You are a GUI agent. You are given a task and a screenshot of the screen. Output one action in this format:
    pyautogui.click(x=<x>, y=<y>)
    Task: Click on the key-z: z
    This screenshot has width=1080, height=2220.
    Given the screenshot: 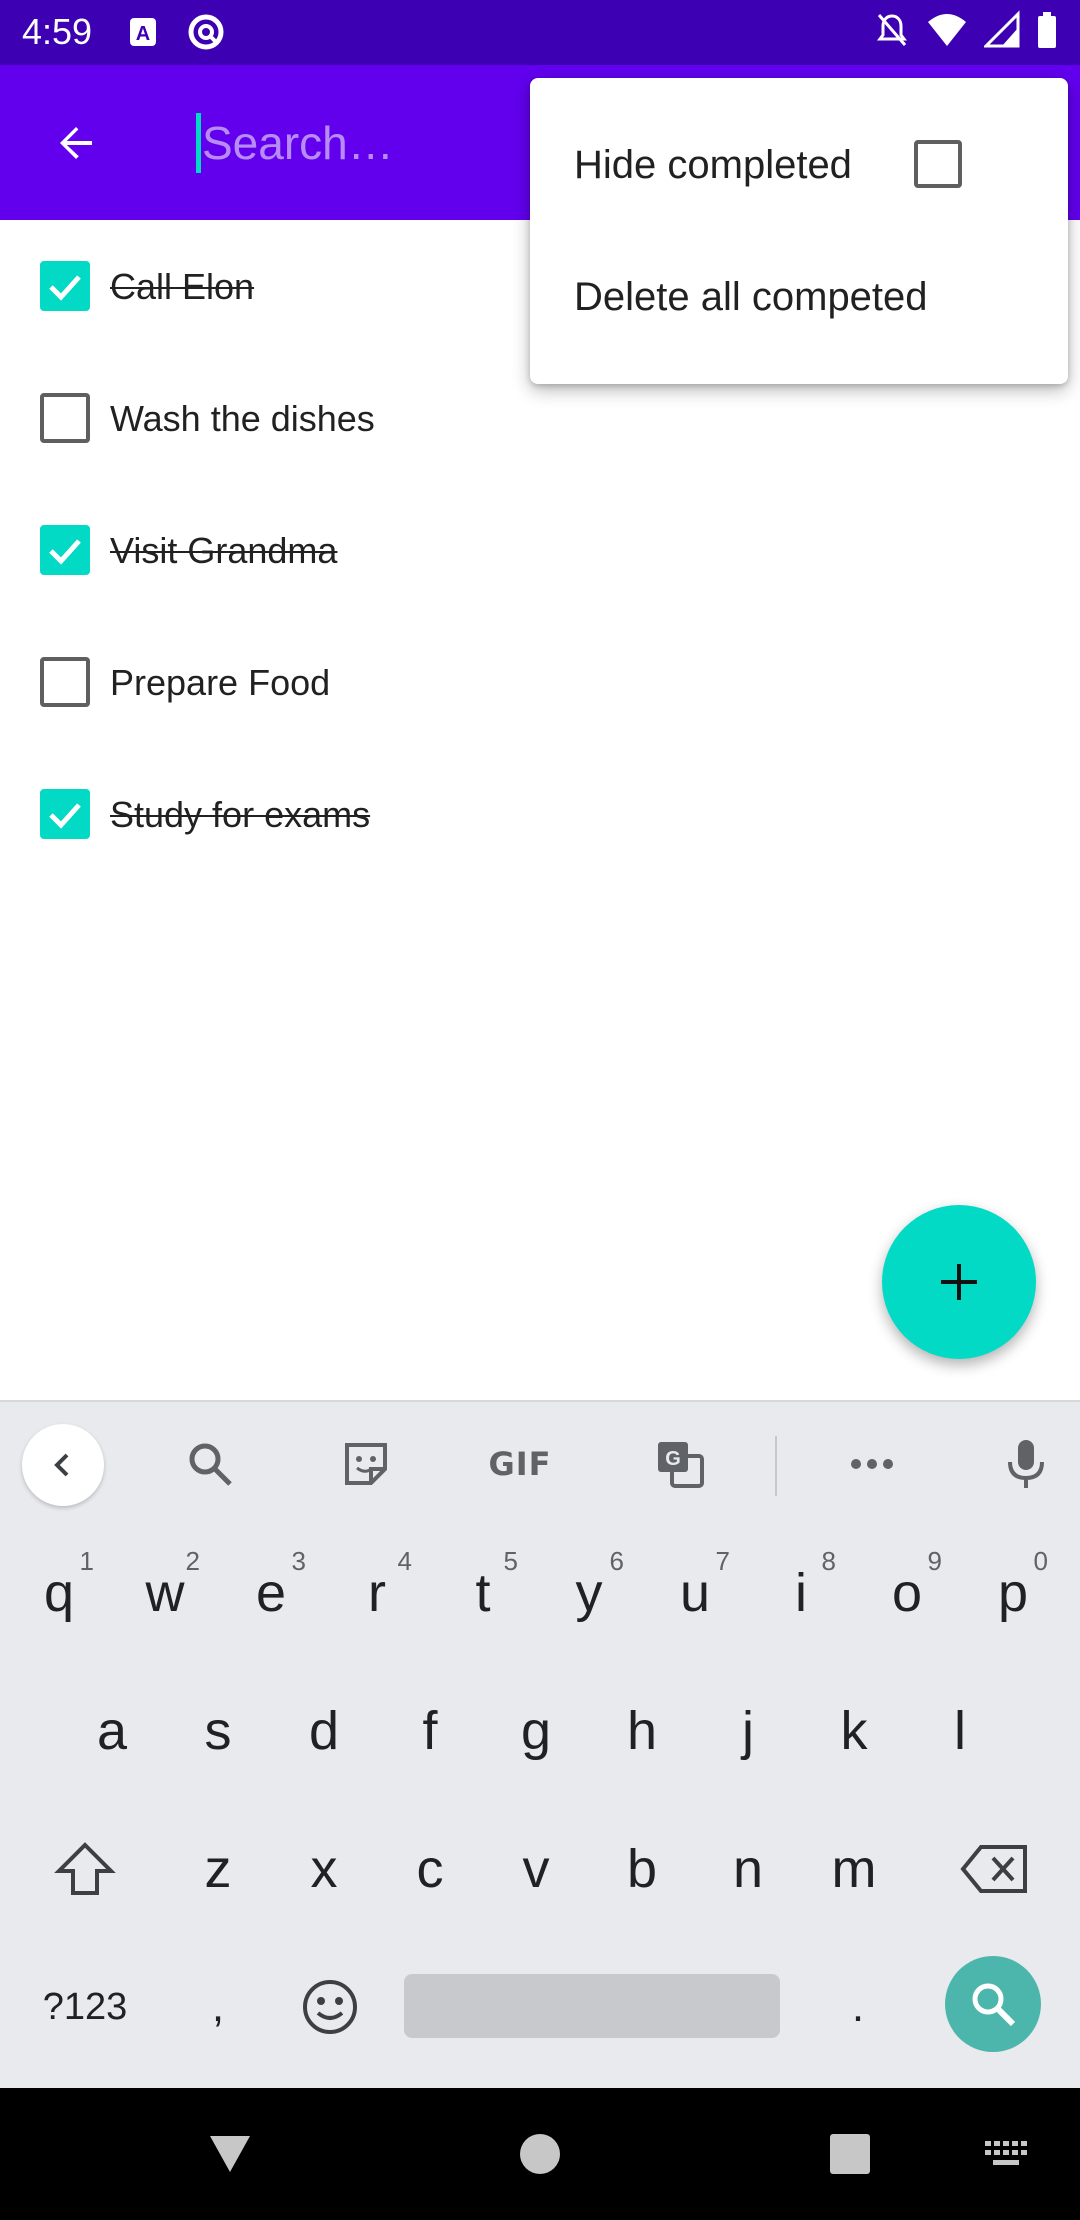 What is the action you would take?
    pyautogui.click(x=218, y=1869)
    